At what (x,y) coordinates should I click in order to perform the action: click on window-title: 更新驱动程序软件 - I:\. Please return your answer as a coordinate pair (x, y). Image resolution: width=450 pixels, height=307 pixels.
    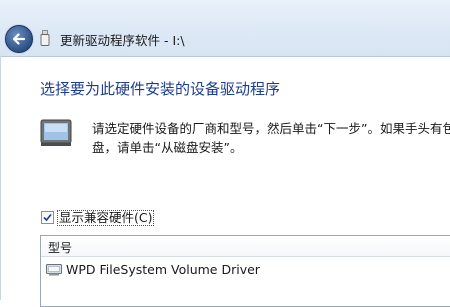
    Looking at the image, I should click on (122, 40).